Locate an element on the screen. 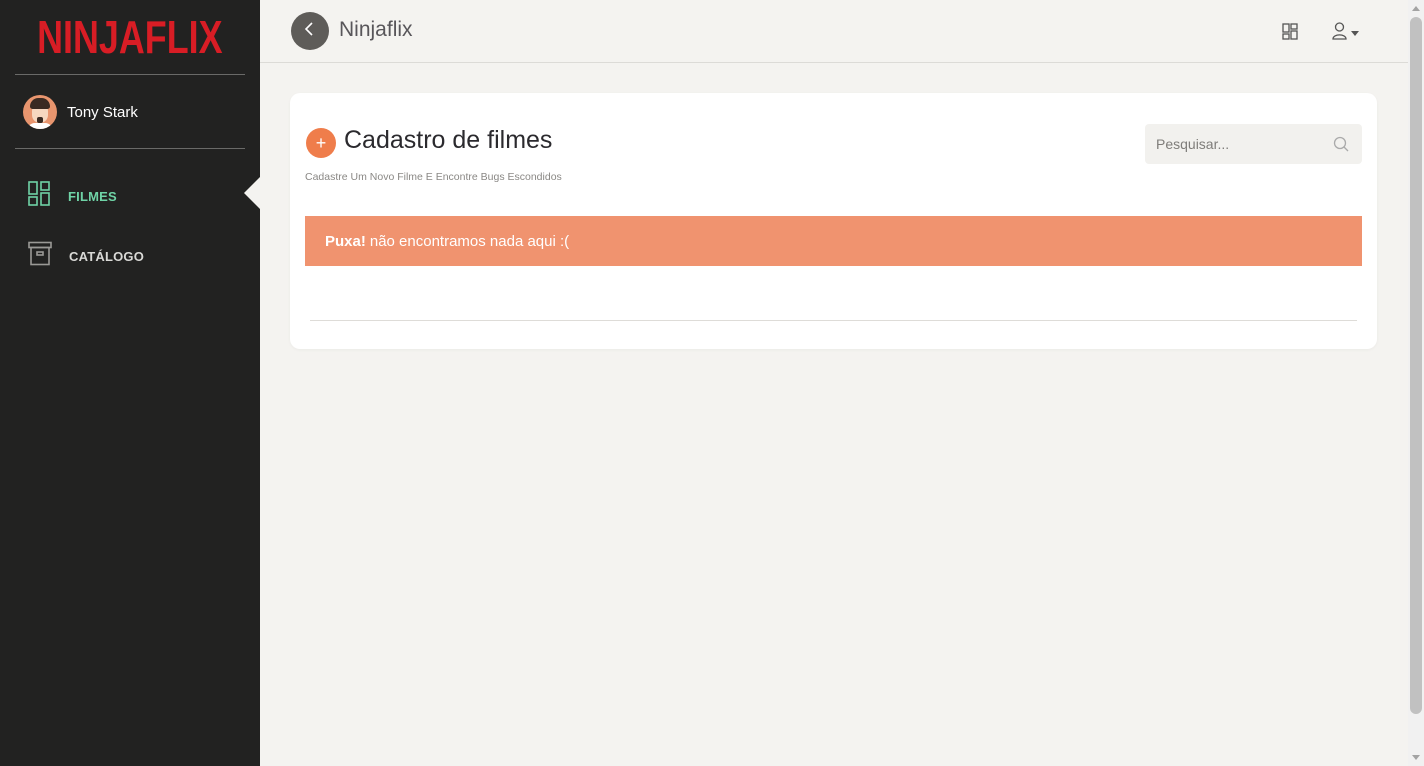 The height and width of the screenshot is (766, 1424). dashboard-icon is located at coordinates (39, 196).